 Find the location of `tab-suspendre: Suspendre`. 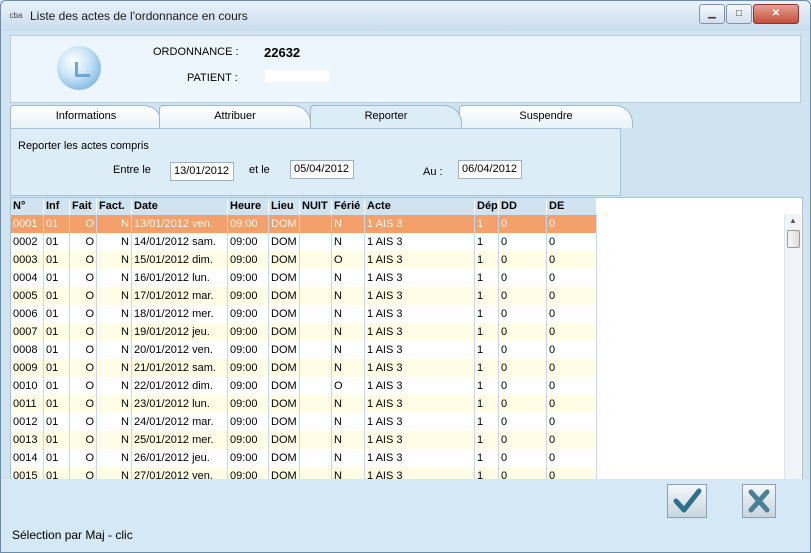

tab-suspendre: Suspendre is located at coordinates (546, 116).